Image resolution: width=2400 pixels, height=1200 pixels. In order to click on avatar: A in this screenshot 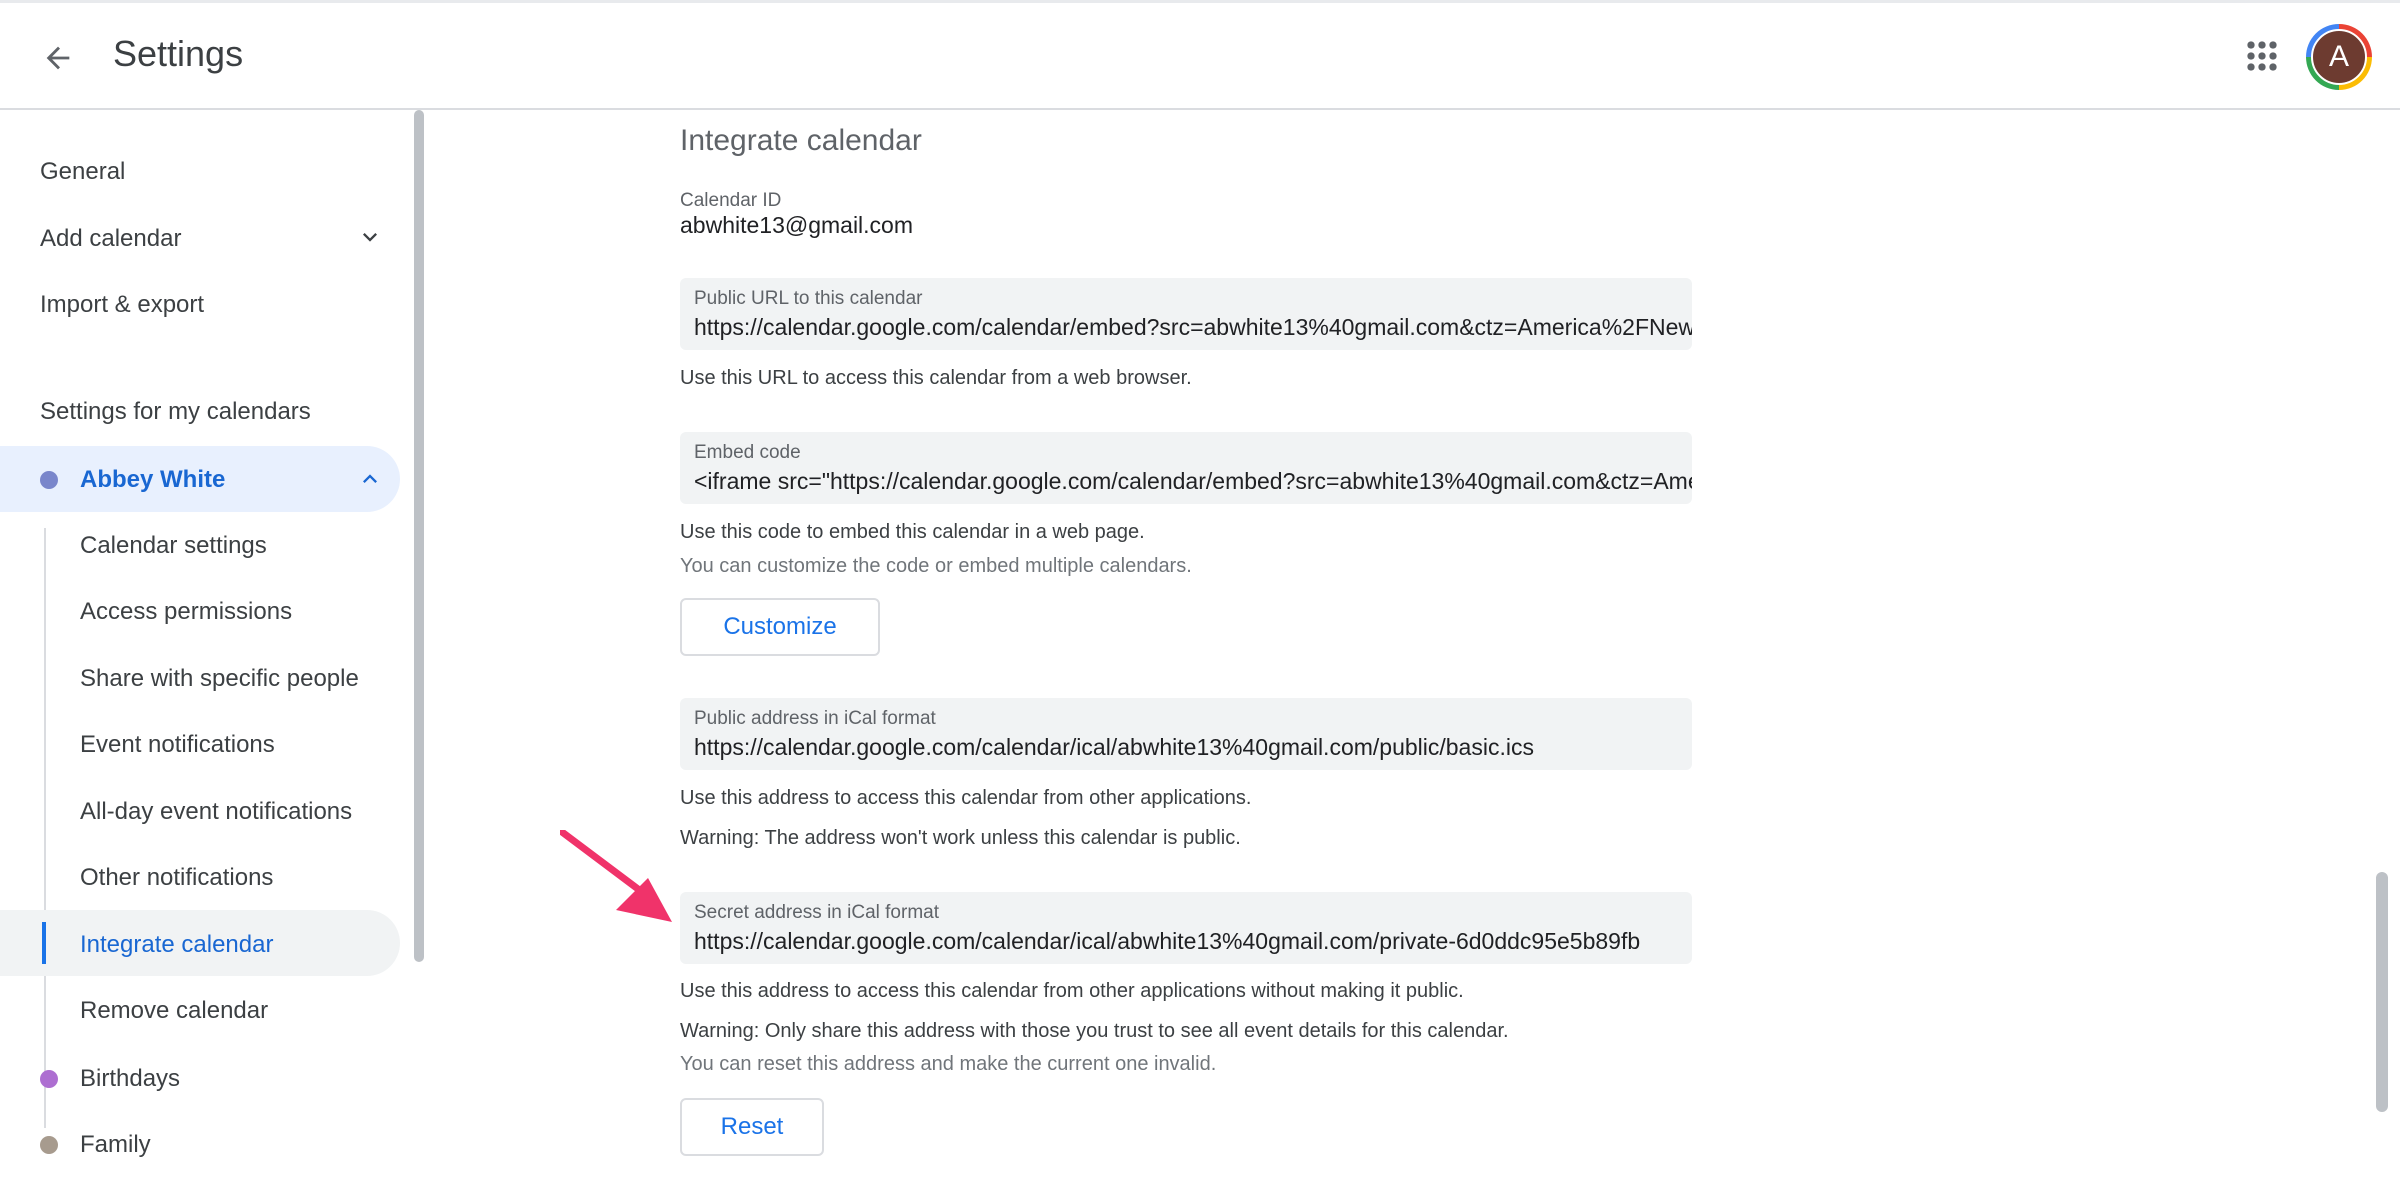, I will do `click(2339, 57)`.